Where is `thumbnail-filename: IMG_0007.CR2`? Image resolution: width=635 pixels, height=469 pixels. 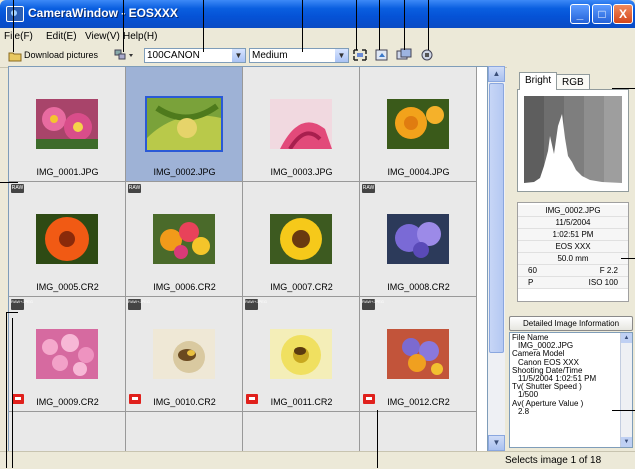 thumbnail-filename: IMG_0007.CR2 is located at coordinates (301, 287).